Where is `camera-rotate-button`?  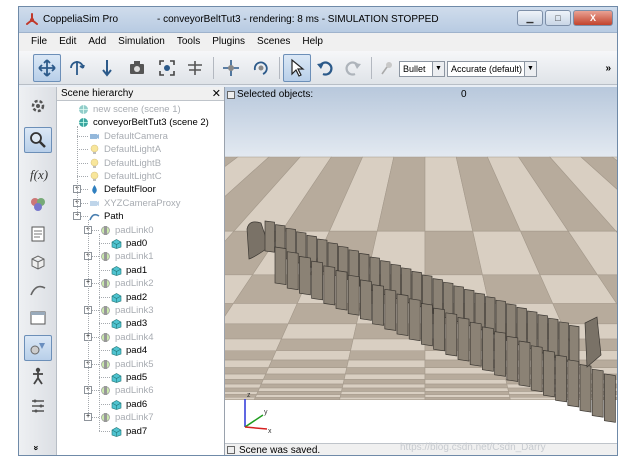 camera-rotate-button is located at coordinates (77, 68).